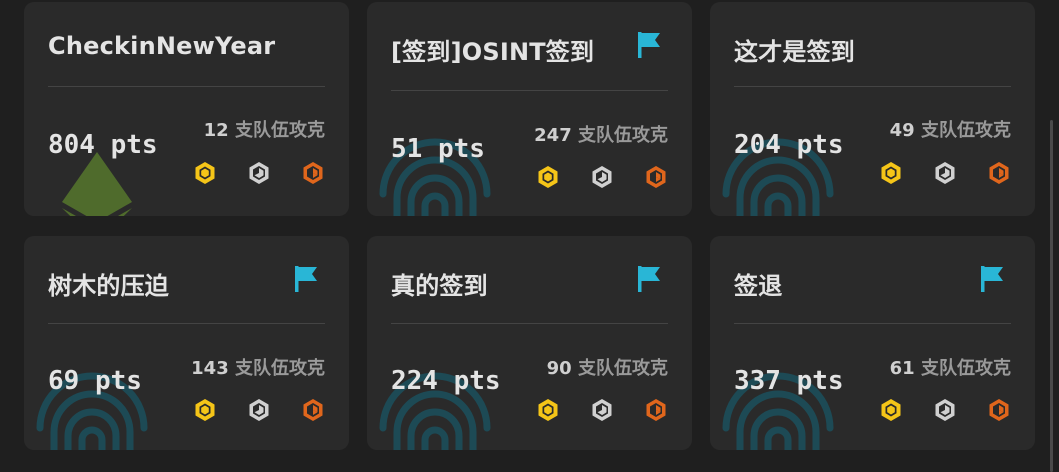 The image size is (1059, 472). What do you see at coordinates (162, 46) in the screenshot?
I see `challenge-title: CheckinNewYear` at bounding box center [162, 46].